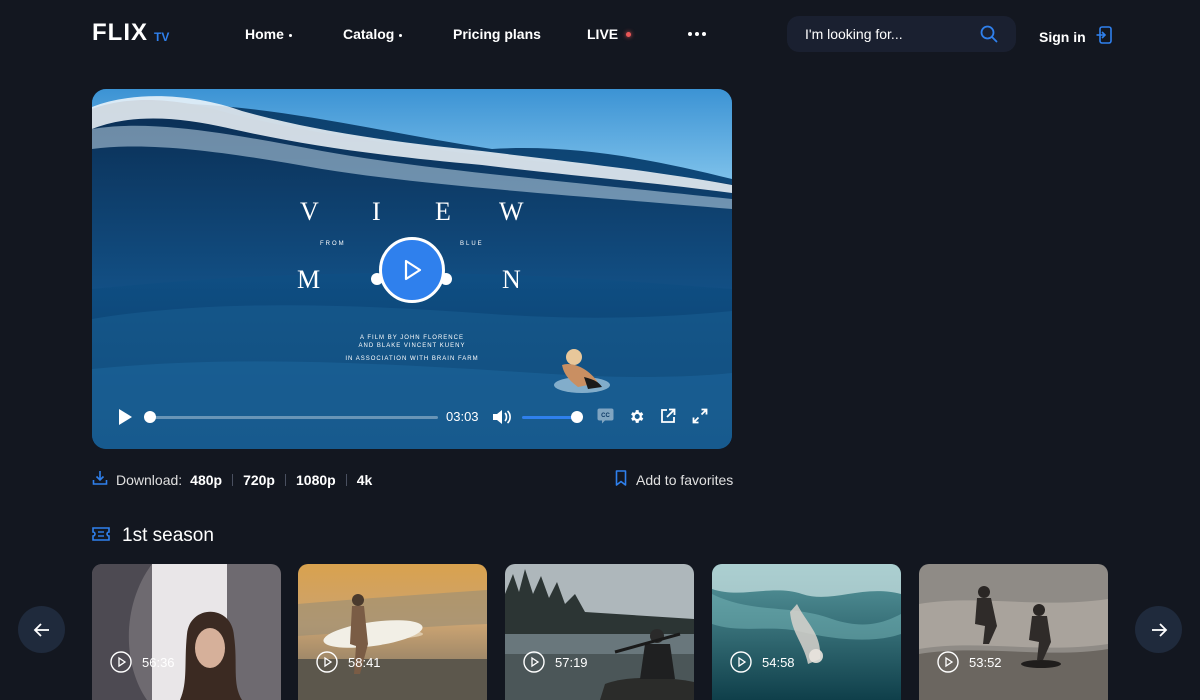 Image resolution: width=1200 pixels, height=700 pixels. I want to click on download-bar: Download: 480p 720p 1080p 4k, so click(232, 479).